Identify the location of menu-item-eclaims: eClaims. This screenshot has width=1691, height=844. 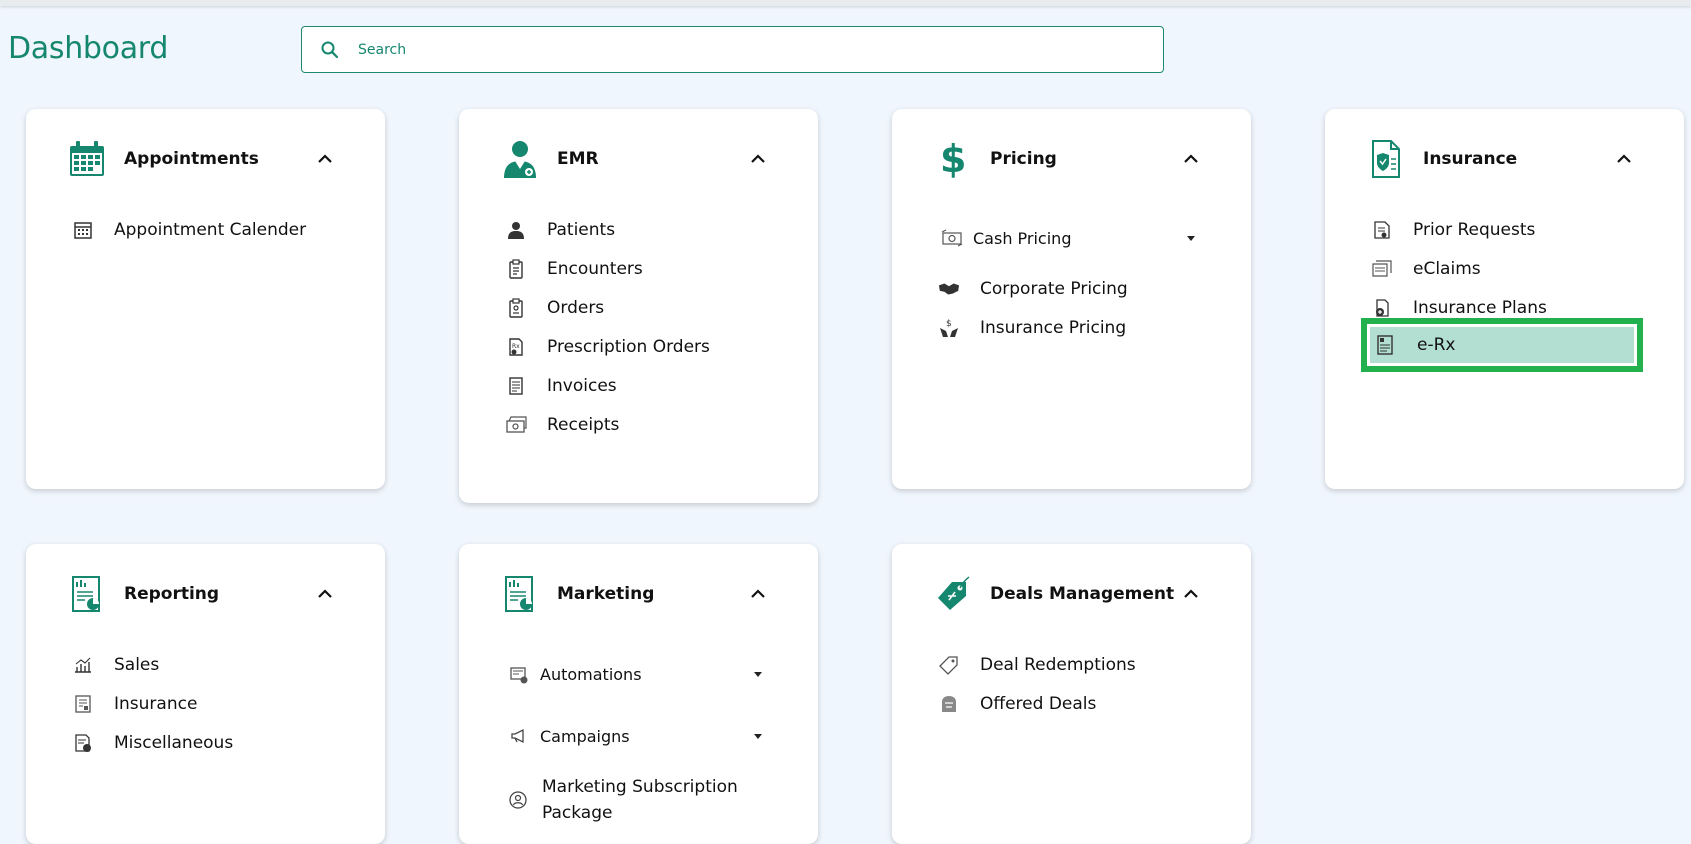
(1459, 268).